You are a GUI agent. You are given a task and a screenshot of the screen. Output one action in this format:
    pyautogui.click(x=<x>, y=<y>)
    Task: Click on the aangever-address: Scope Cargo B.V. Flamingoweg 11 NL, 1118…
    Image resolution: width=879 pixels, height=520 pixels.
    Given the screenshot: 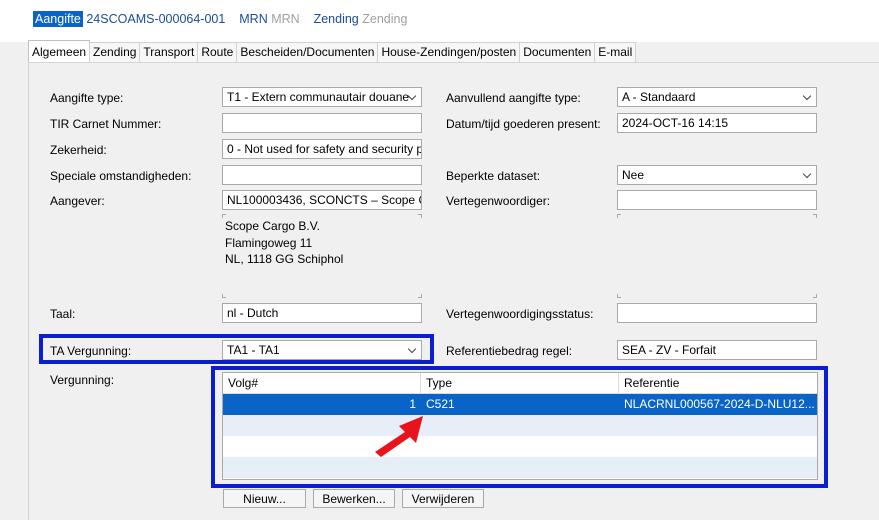 What is the action you would take?
    pyautogui.click(x=284, y=243)
    